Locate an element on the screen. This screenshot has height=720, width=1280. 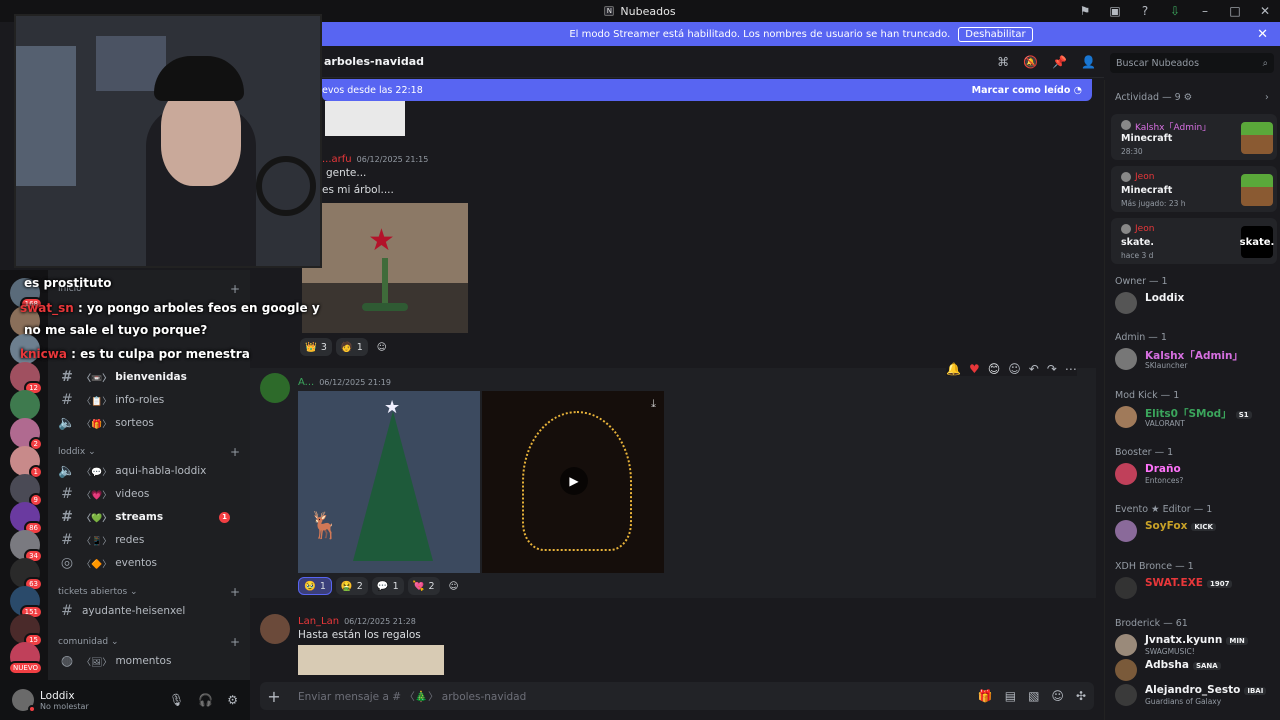
attach-plus-icon: + is located at coordinates (274, 696).